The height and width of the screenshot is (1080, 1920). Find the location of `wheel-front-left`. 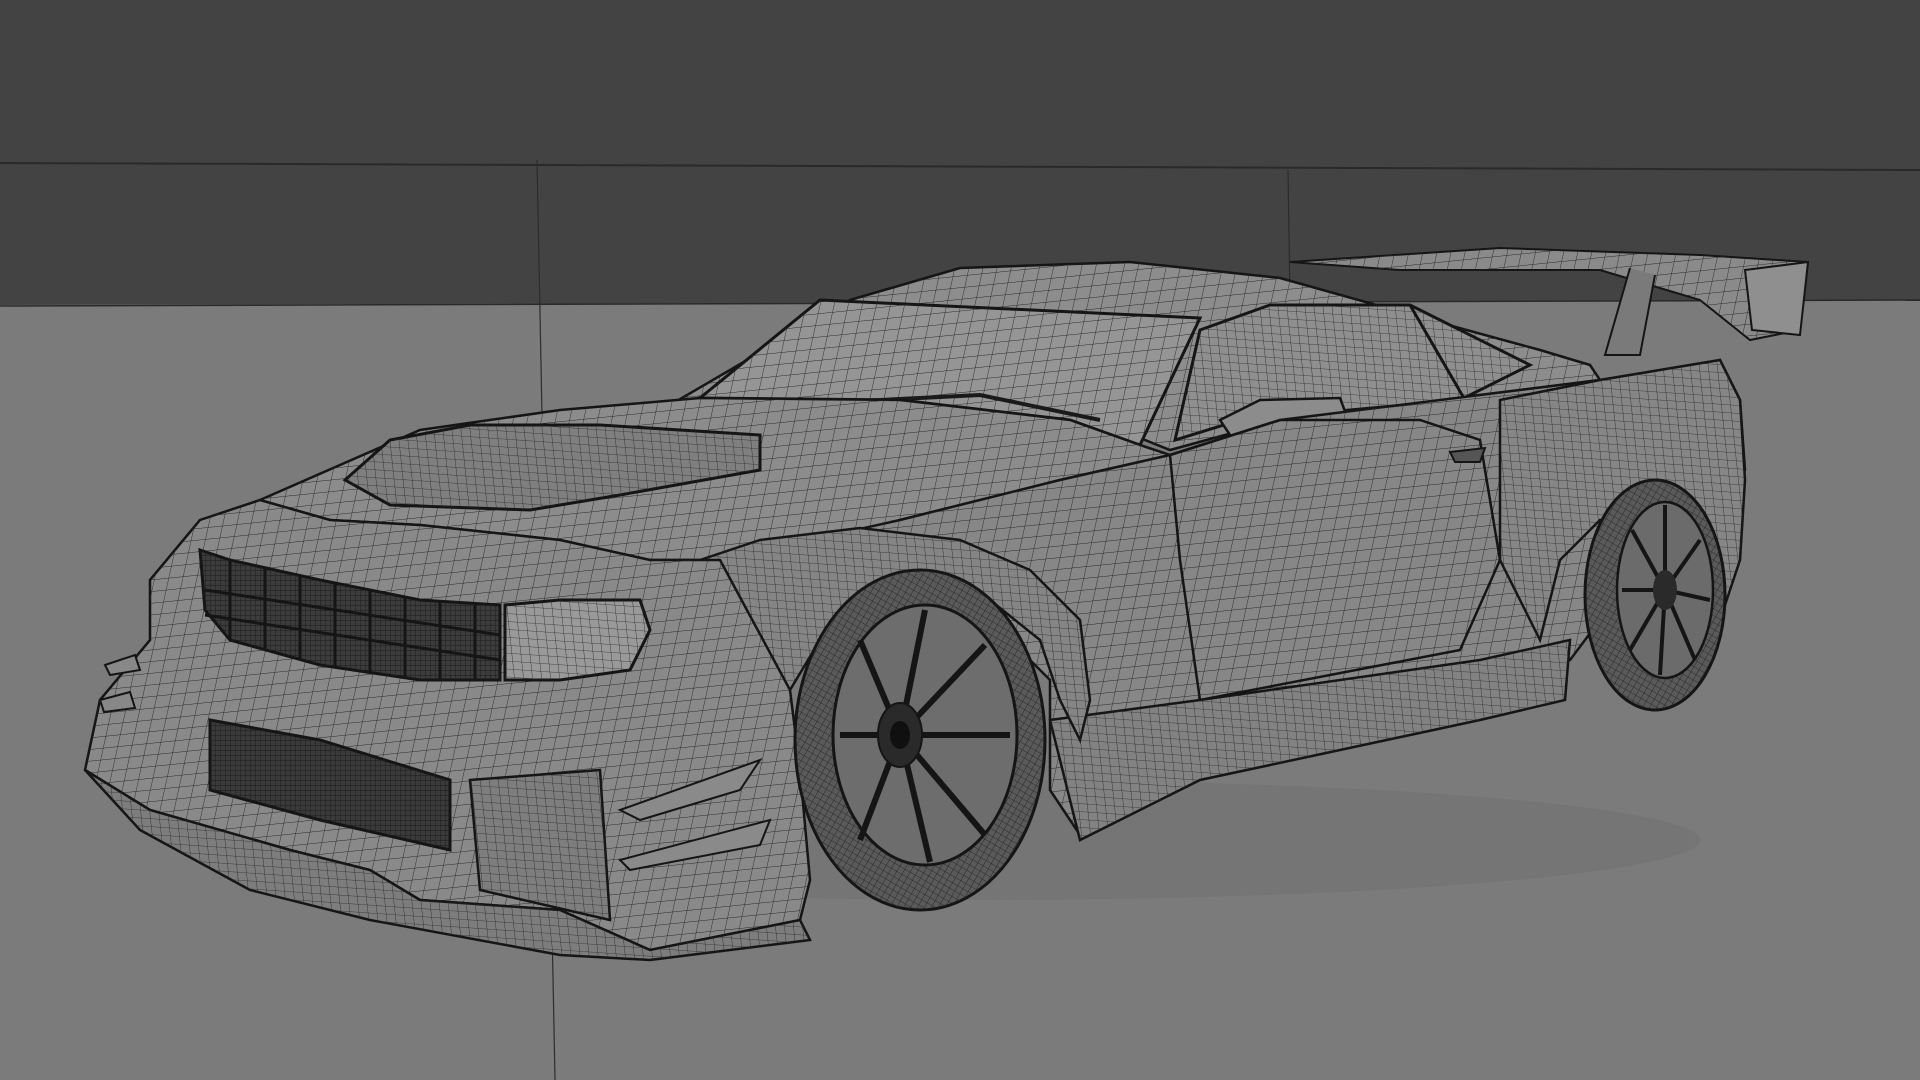

wheel-front-left is located at coordinates (920, 740).